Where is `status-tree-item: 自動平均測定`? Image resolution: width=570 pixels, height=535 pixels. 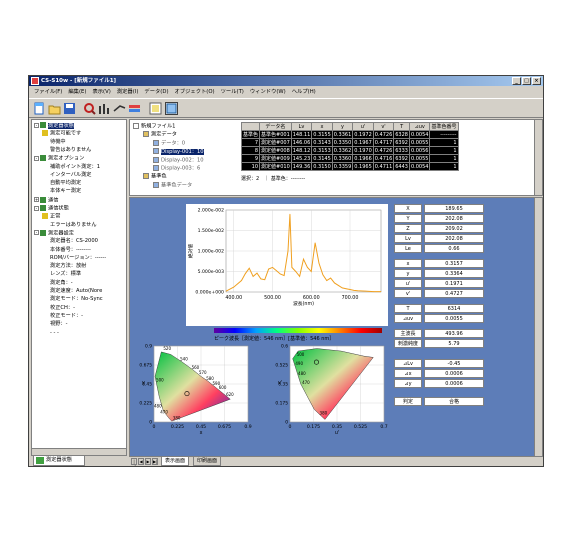 status-tree-item: 自動平均測定 is located at coordinates (65, 183).